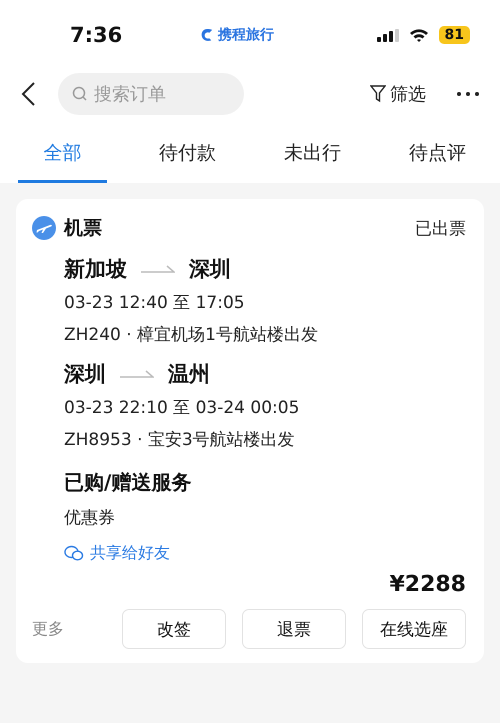  What do you see at coordinates (44, 228) in the screenshot?
I see `airplane-icon` at bounding box center [44, 228].